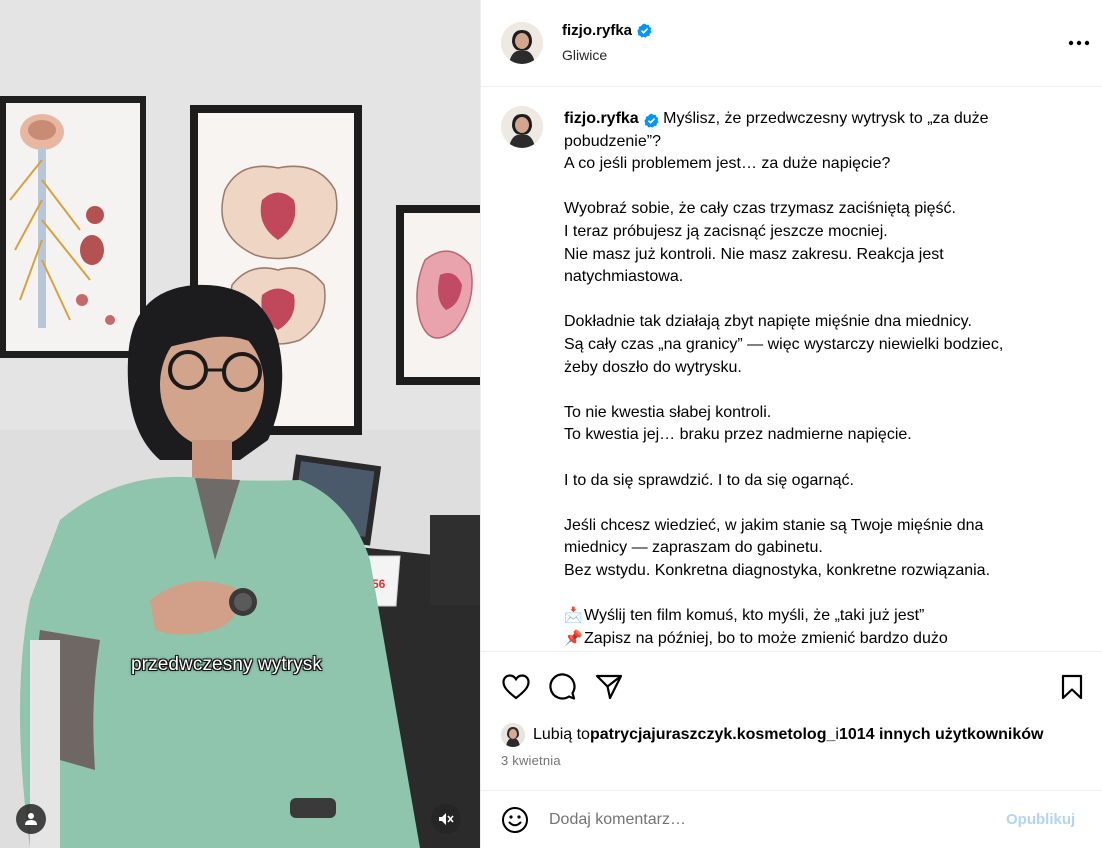 This screenshot has height=848, width=1102. I want to click on emoji-picker-button, so click(515, 820).